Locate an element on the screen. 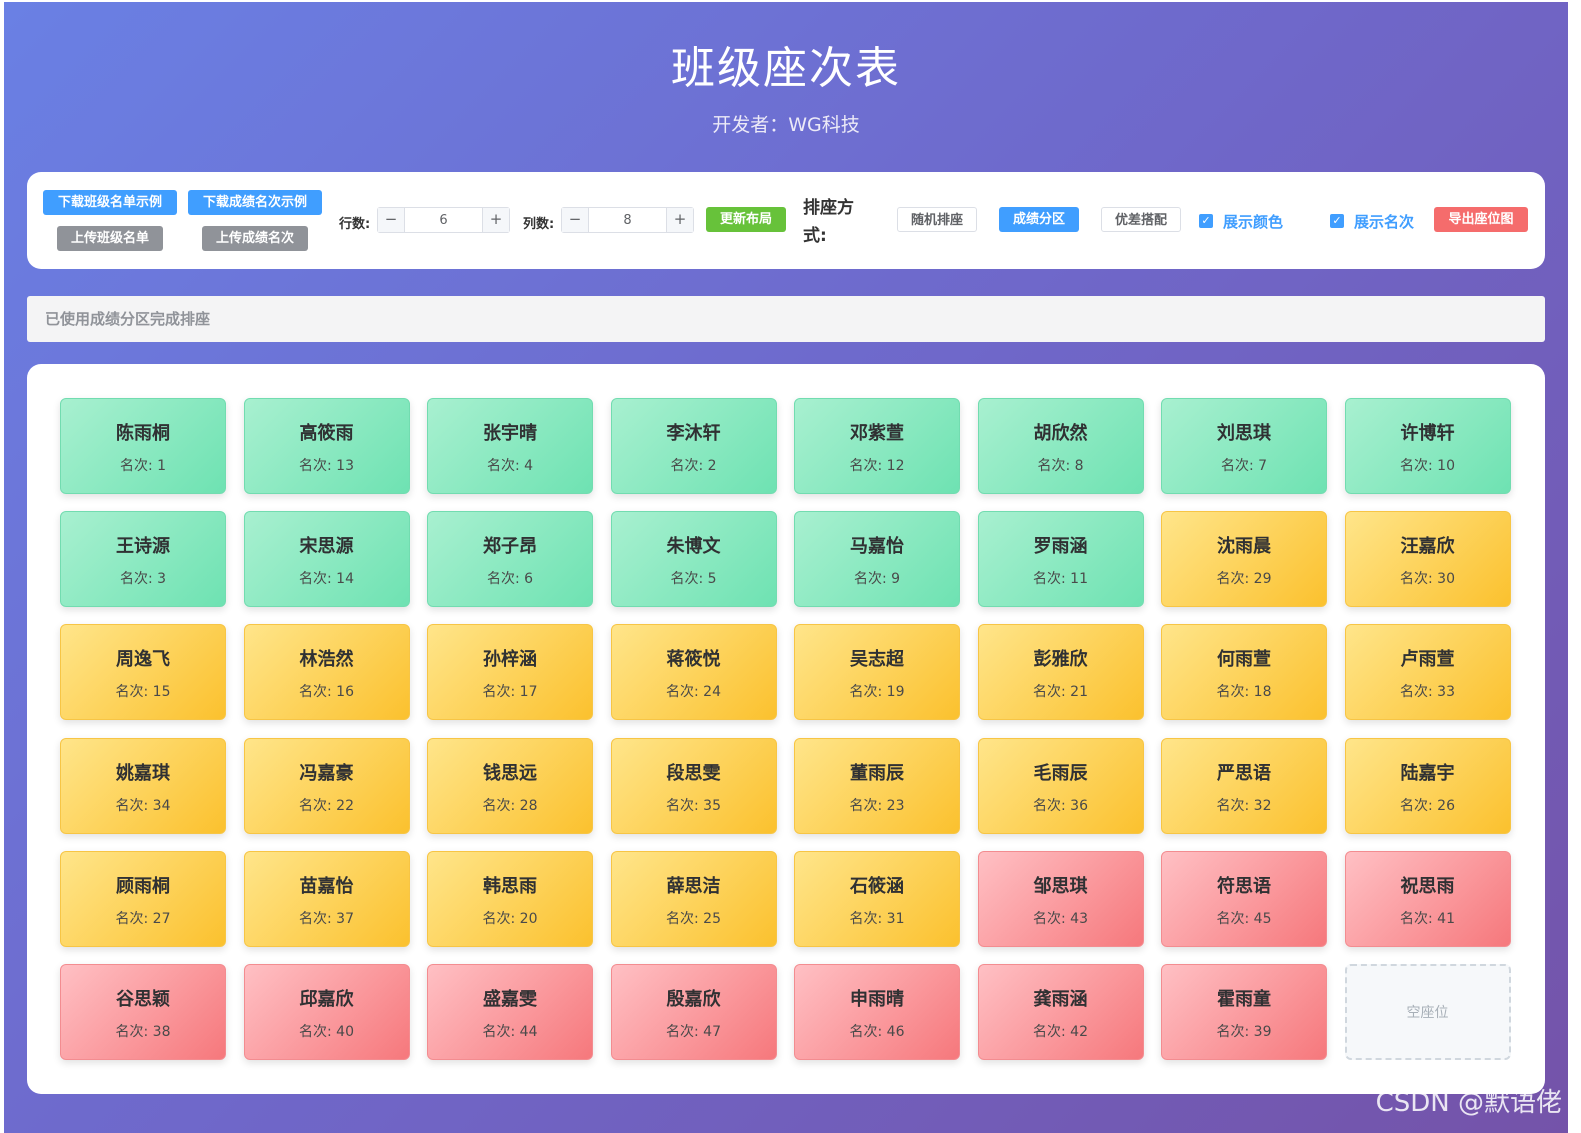  cols-input is located at coordinates (627, 220).